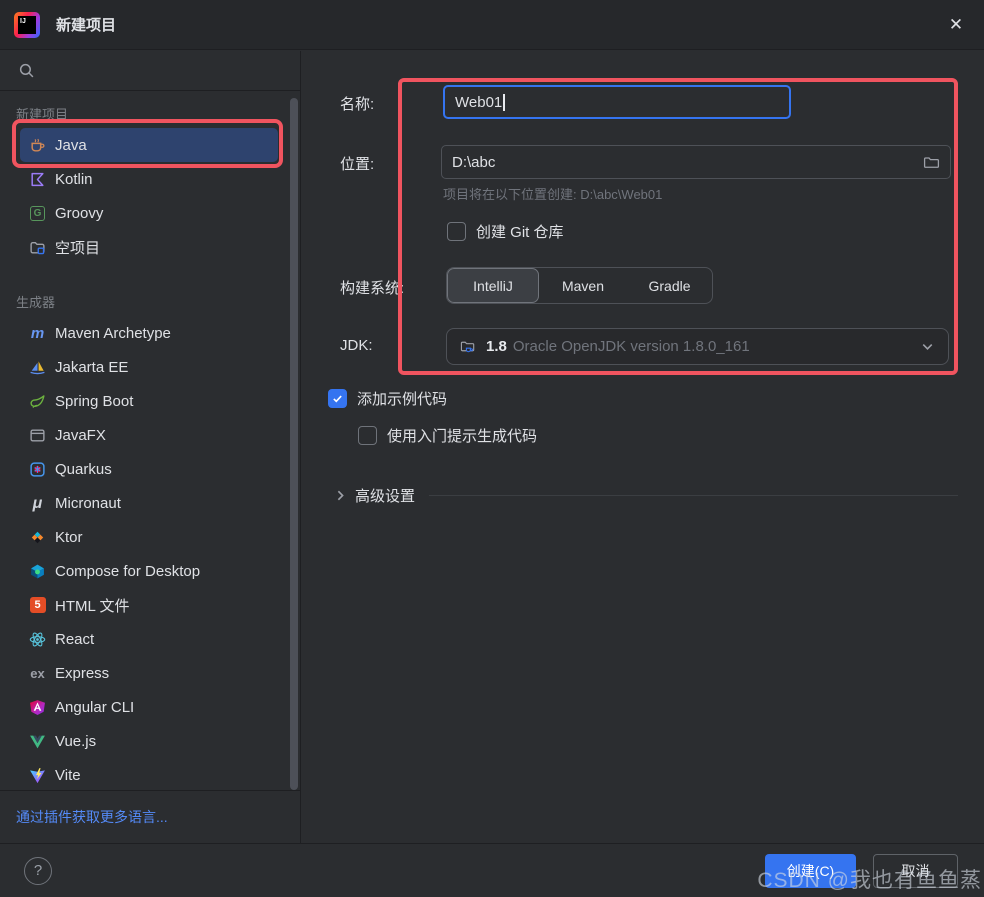  Describe the element at coordinates (37, 571) in the screenshot. I see `compose-desktop-icon` at that location.